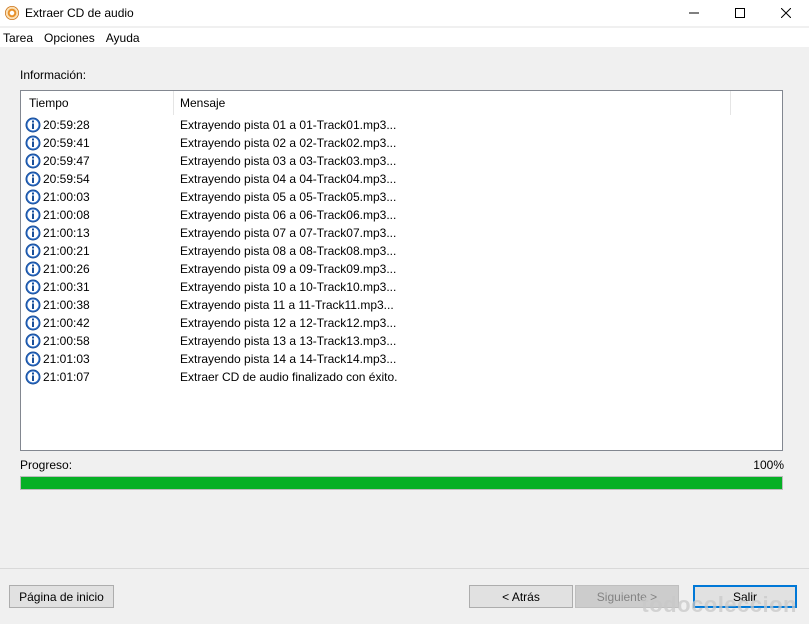 Image resolution: width=809 pixels, height=624 pixels. What do you see at coordinates (97, 269) in the screenshot?
I see `list-item-time-cell: 21:00:26` at bounding box center [97, 269].